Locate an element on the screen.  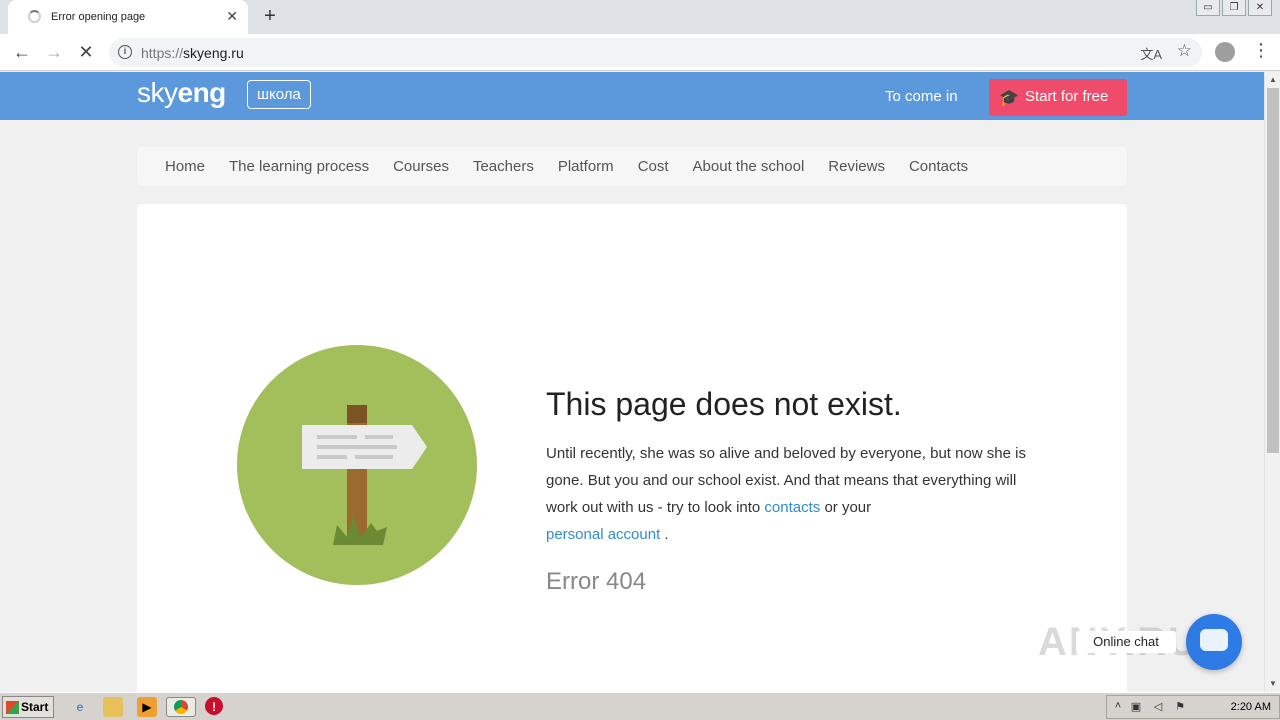
minimize-button: ▭ is located at coordinates (1208, 8).